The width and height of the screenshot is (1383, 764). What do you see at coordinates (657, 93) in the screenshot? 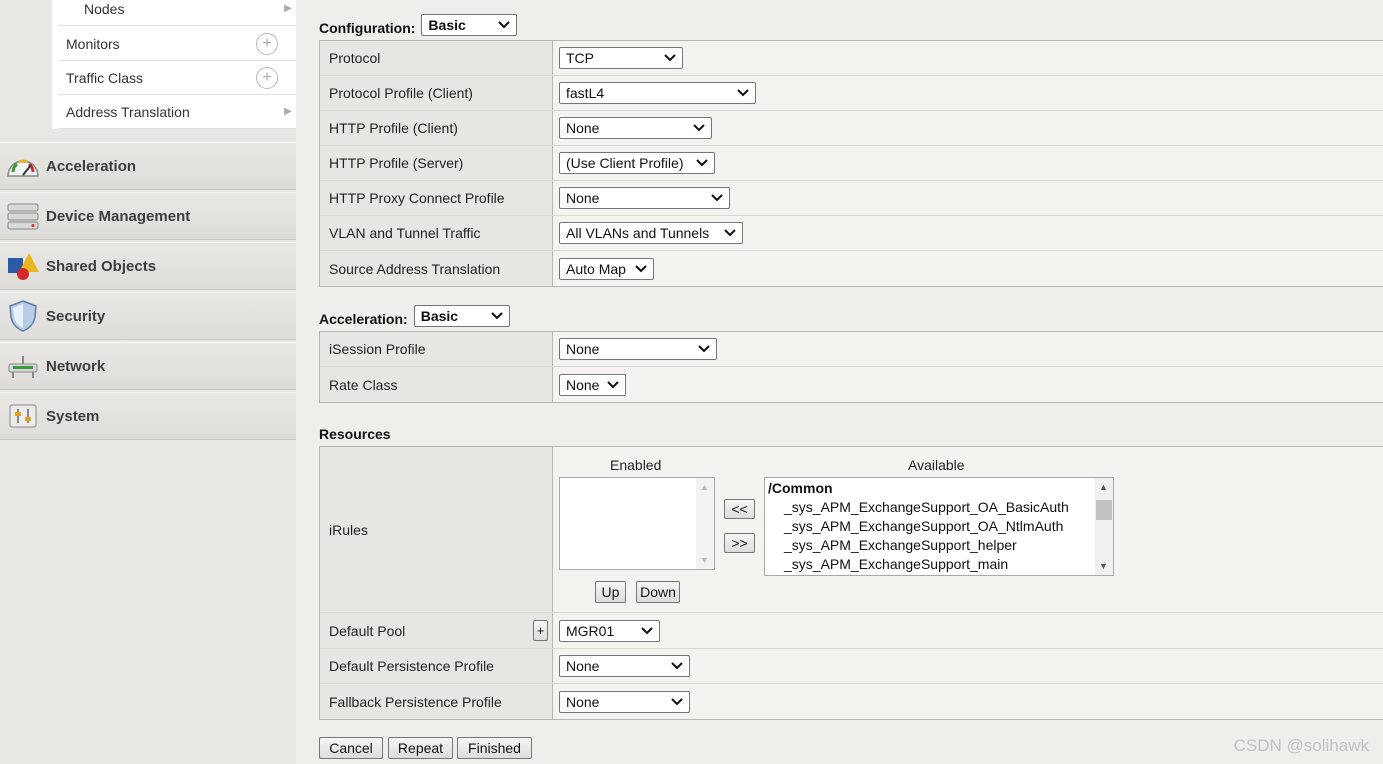
I see `protocol-profile-client-select: fastL4` at bounding box center [657, 93].